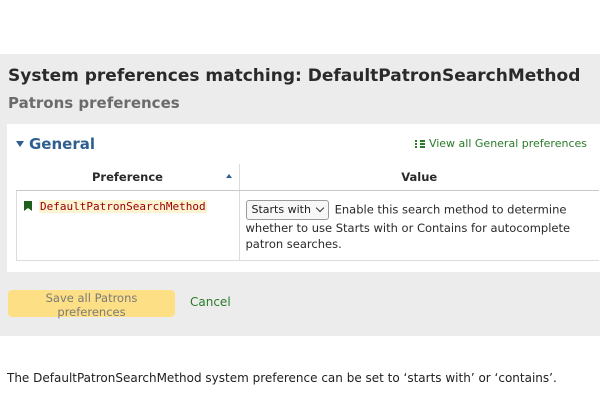 Image resolution: width=600 pixels, height=418 pixels. Describe the element at coordinates (418, 177) in the screenshot. I see `column-header-value: Value` at that location.